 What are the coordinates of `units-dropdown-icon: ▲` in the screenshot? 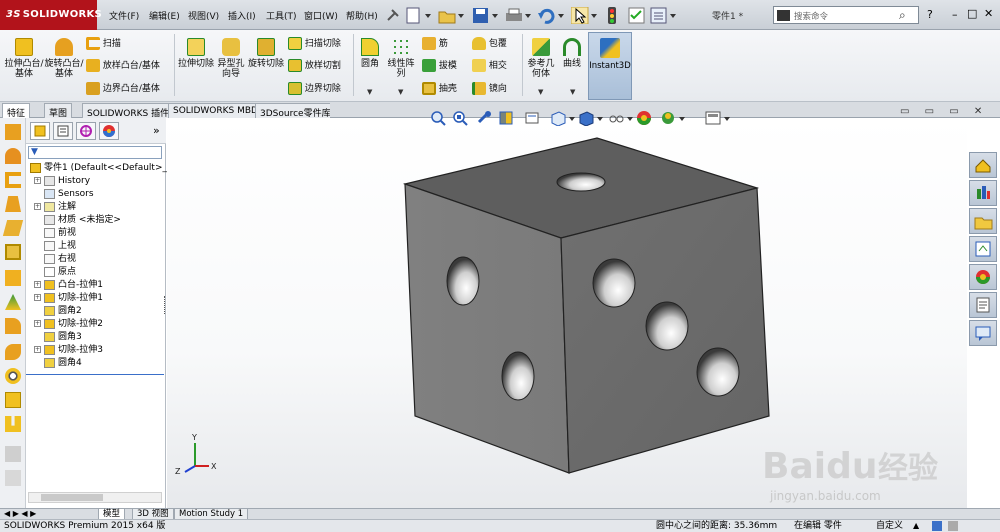 It's located at (916, 526).